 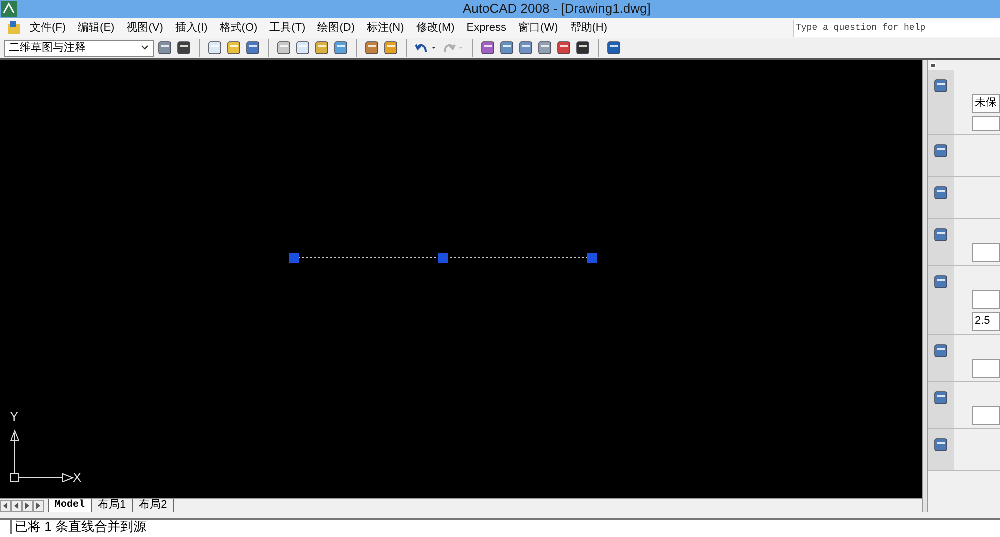 What do you see at coordinates (443, 258) in the screenshot?
I see `selected-line` at bounding box center [443, 258].